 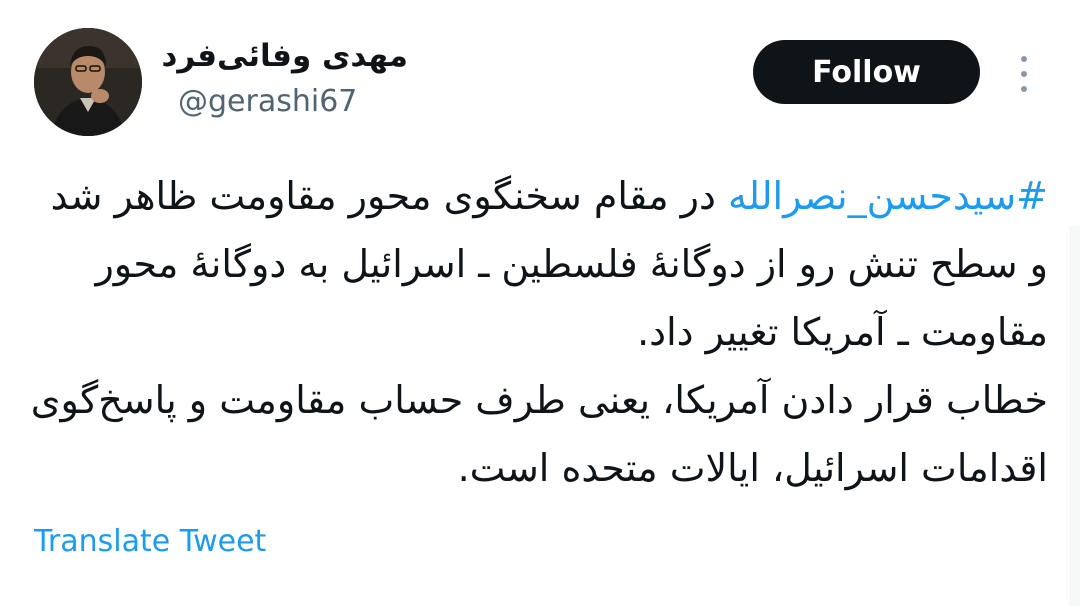 I want to click on profile-photo, so click(x=88, y=82).